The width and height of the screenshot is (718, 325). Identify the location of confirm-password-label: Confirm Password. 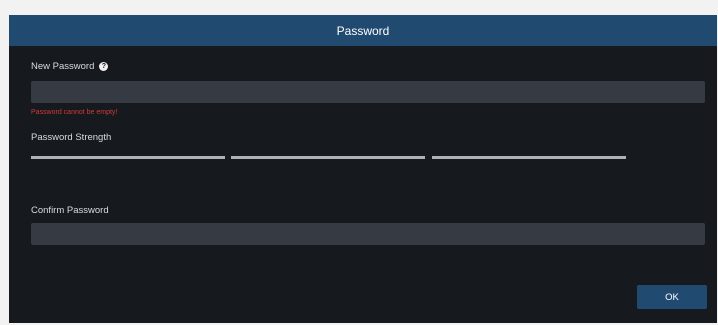
(70, 210).